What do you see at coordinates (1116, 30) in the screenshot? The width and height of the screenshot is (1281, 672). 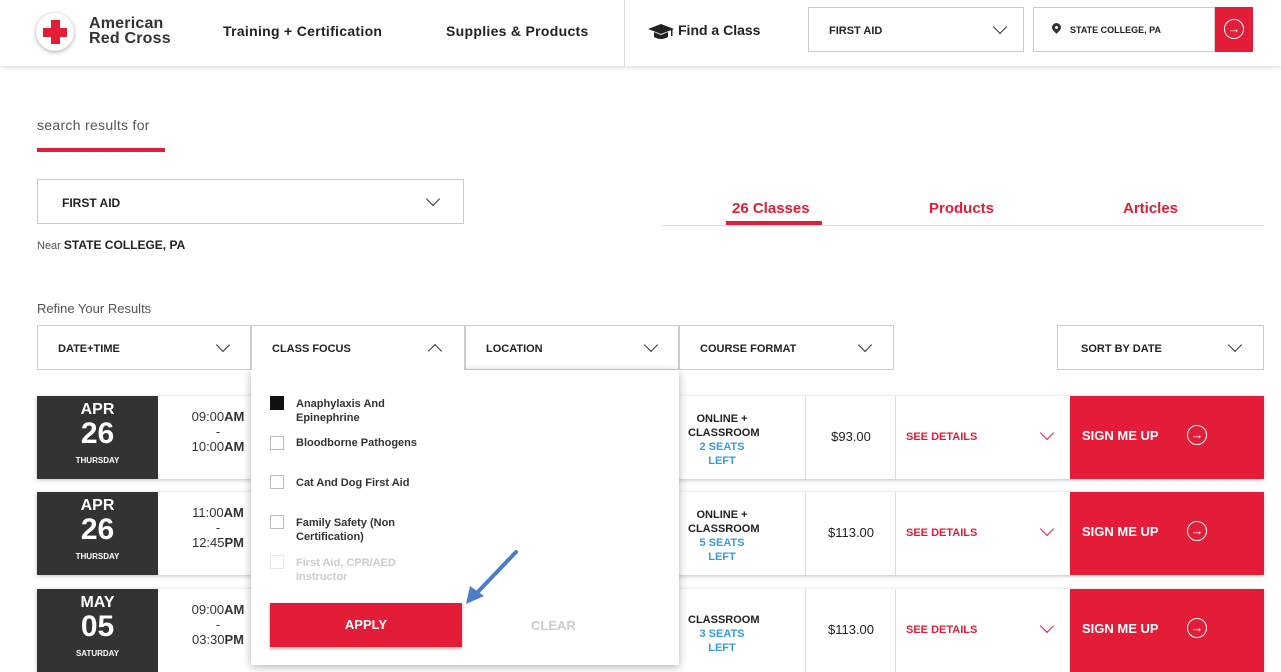 I see `header-location-value: STATE COLLEGE, PA` at bounding box center [1116, 30].